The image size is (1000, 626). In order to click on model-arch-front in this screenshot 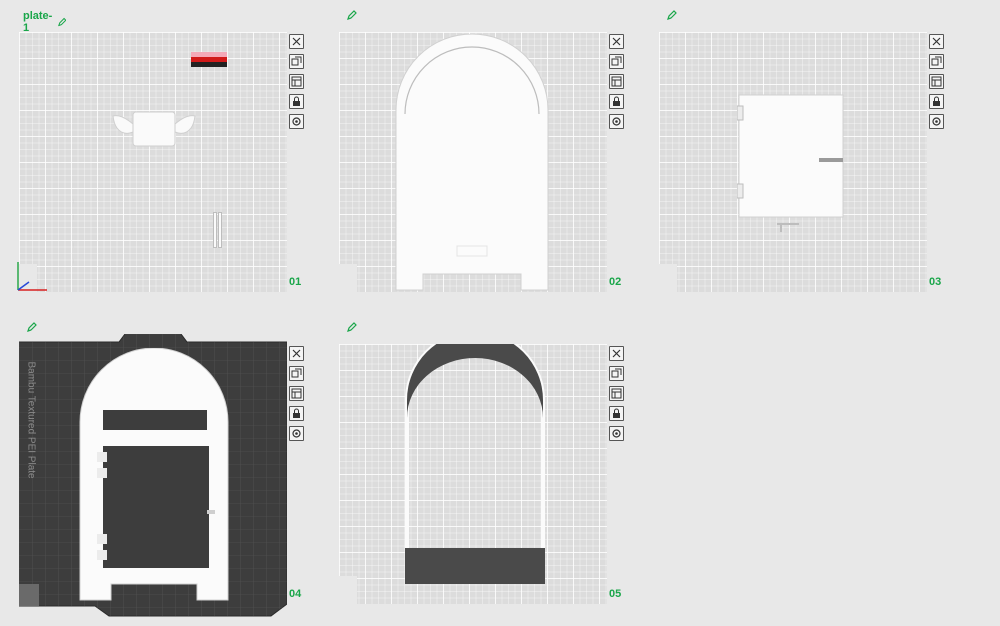, I will do `click(154, 475)`.